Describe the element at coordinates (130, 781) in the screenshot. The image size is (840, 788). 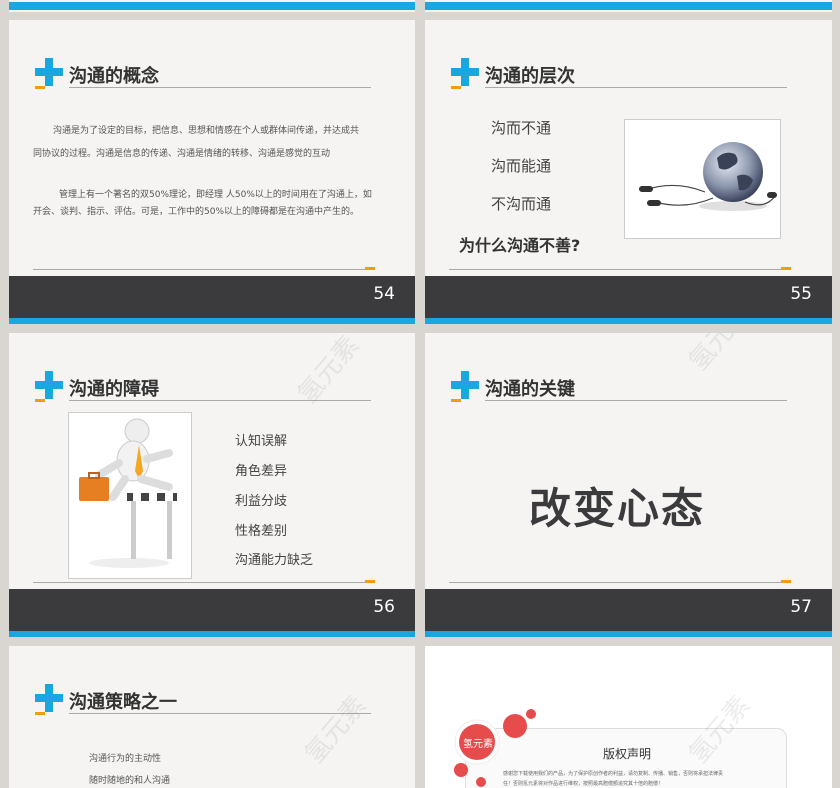
I see `list-item: 随时随地的和人沟通` at that location.